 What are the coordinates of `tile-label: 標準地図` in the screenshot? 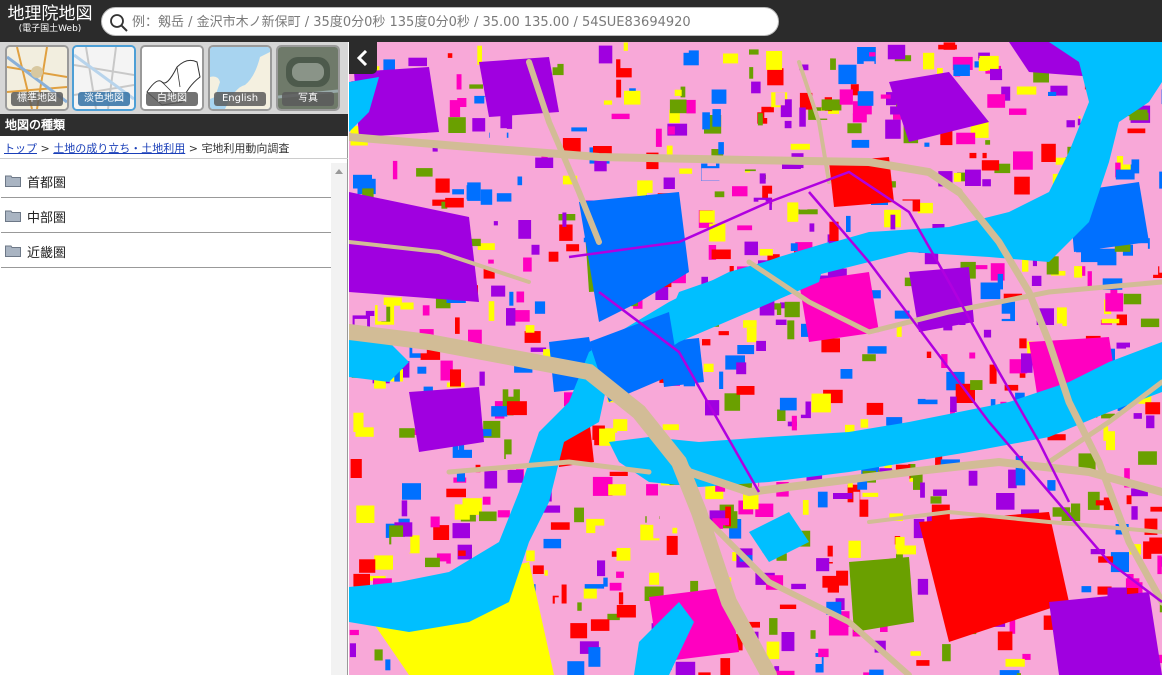 It's located at (37, 99).